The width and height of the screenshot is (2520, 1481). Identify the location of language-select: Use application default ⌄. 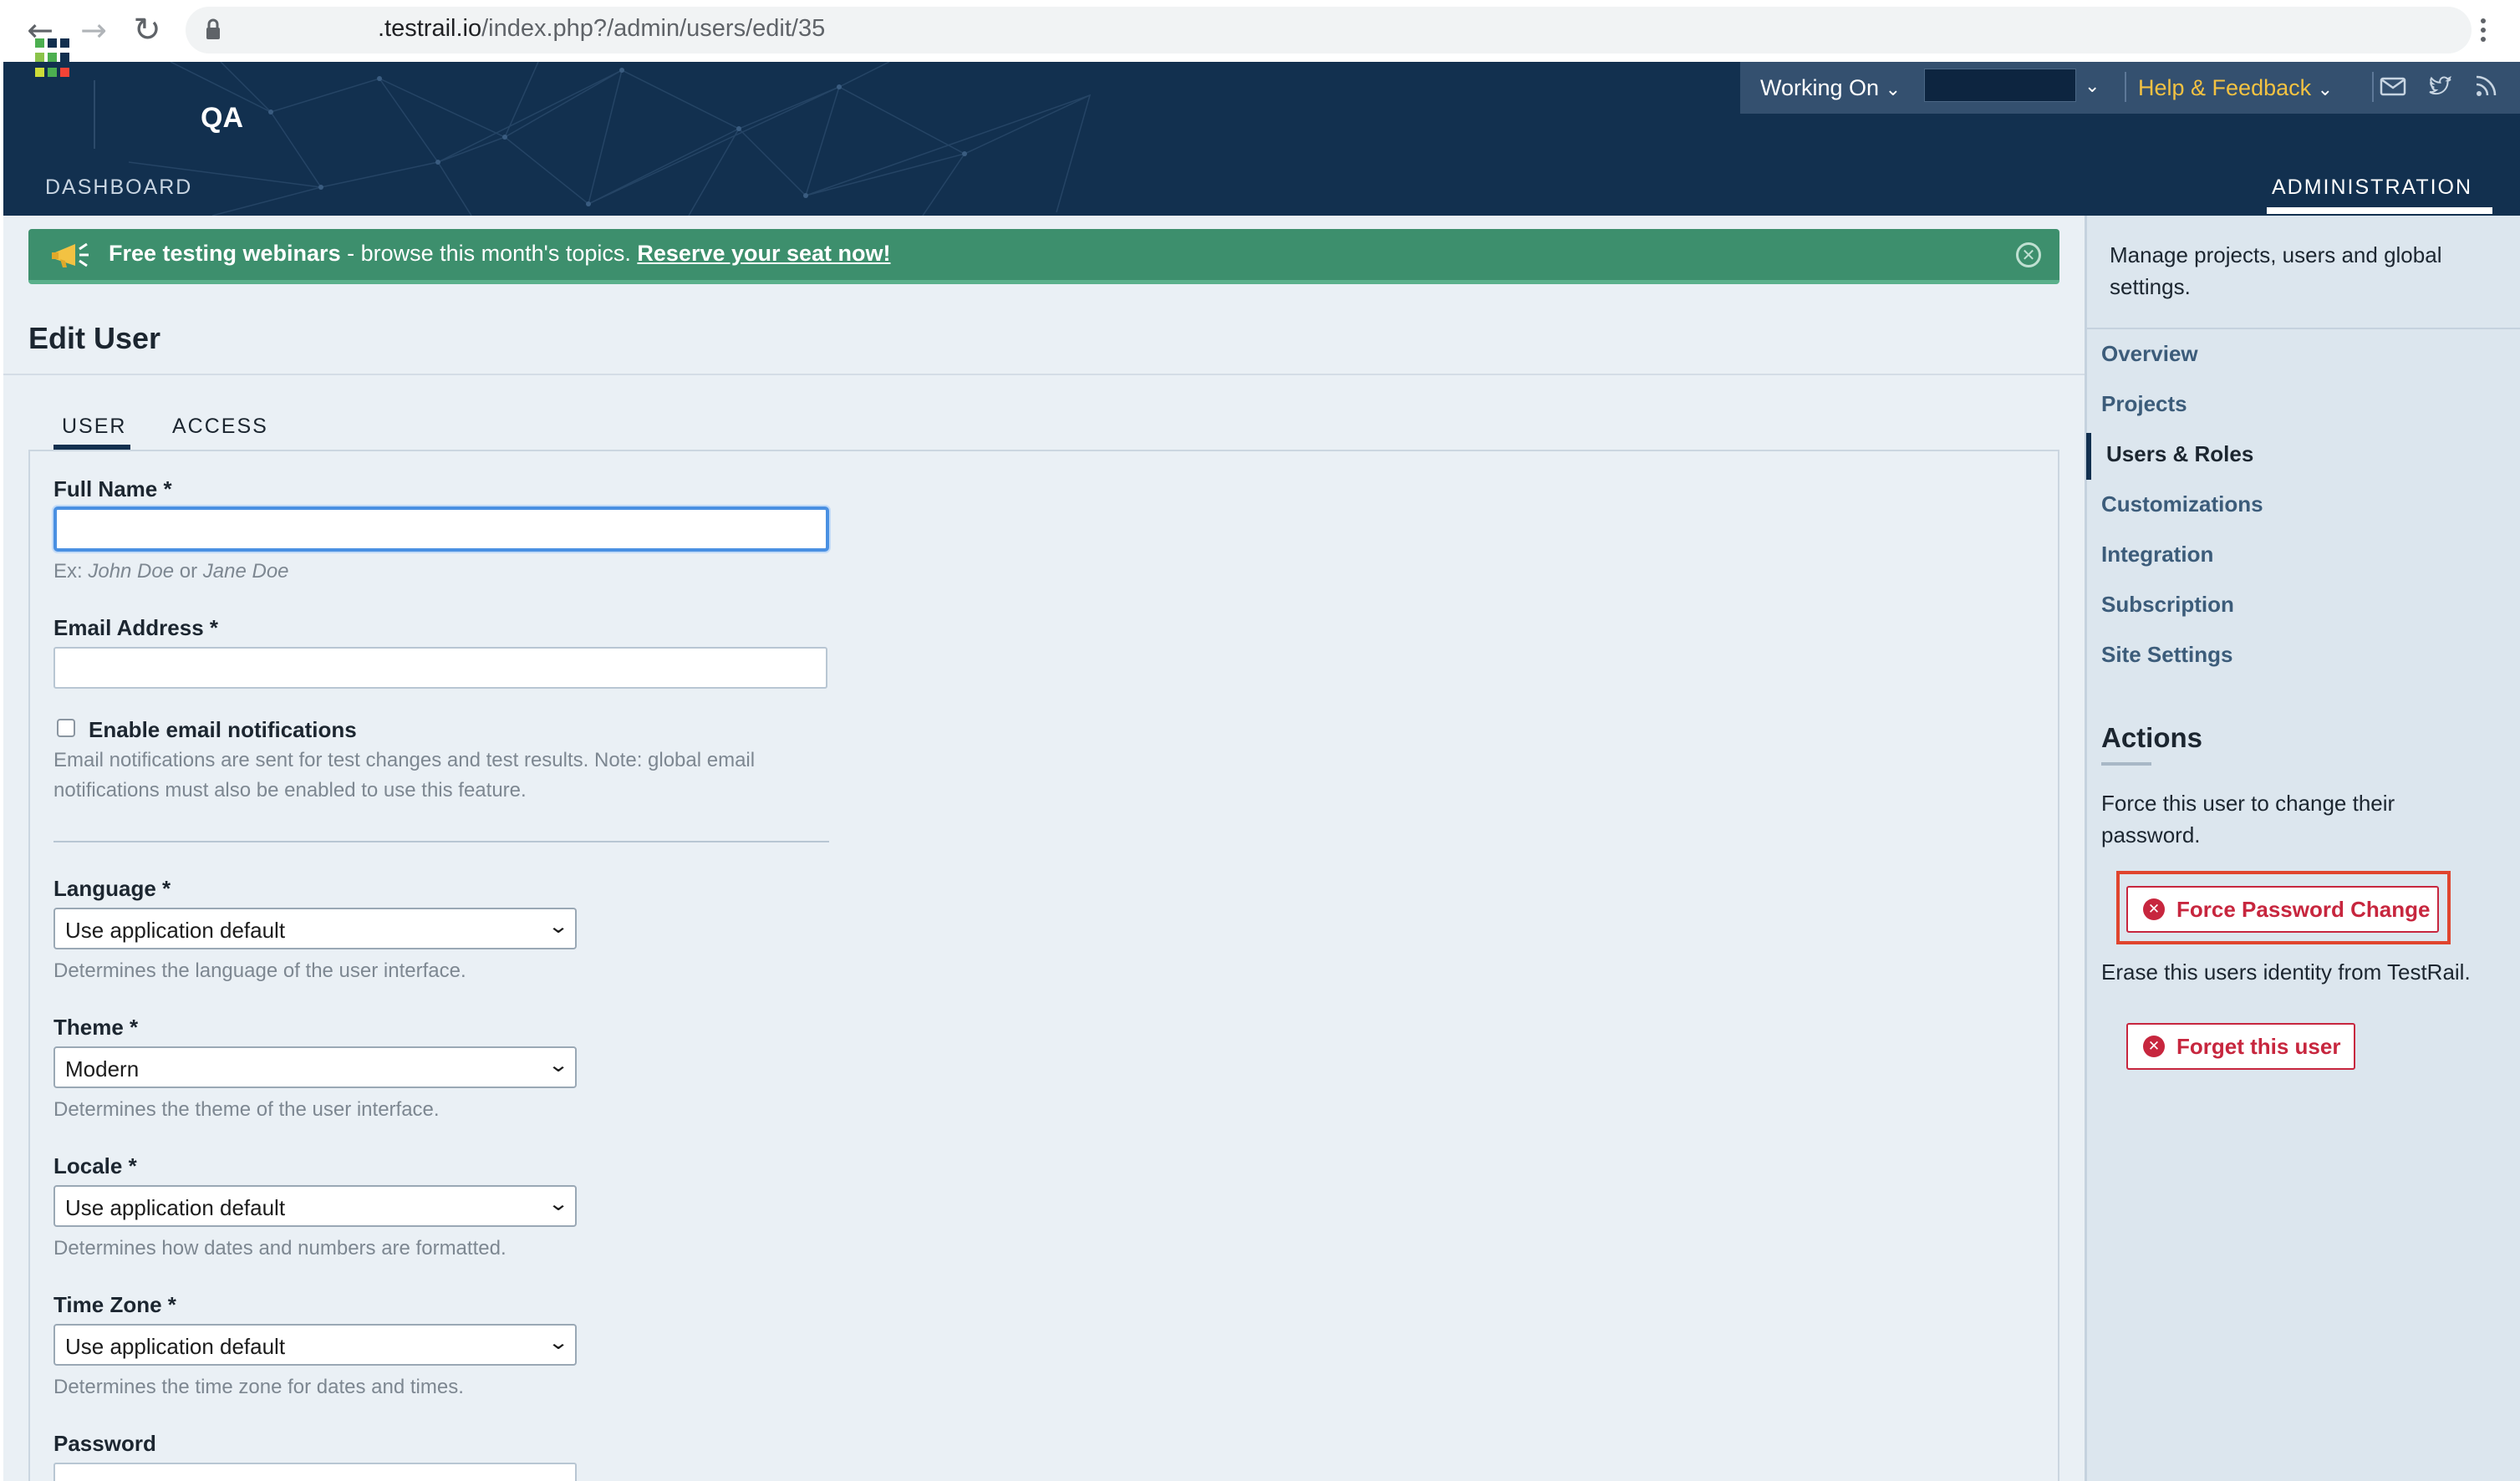
(315, 928).